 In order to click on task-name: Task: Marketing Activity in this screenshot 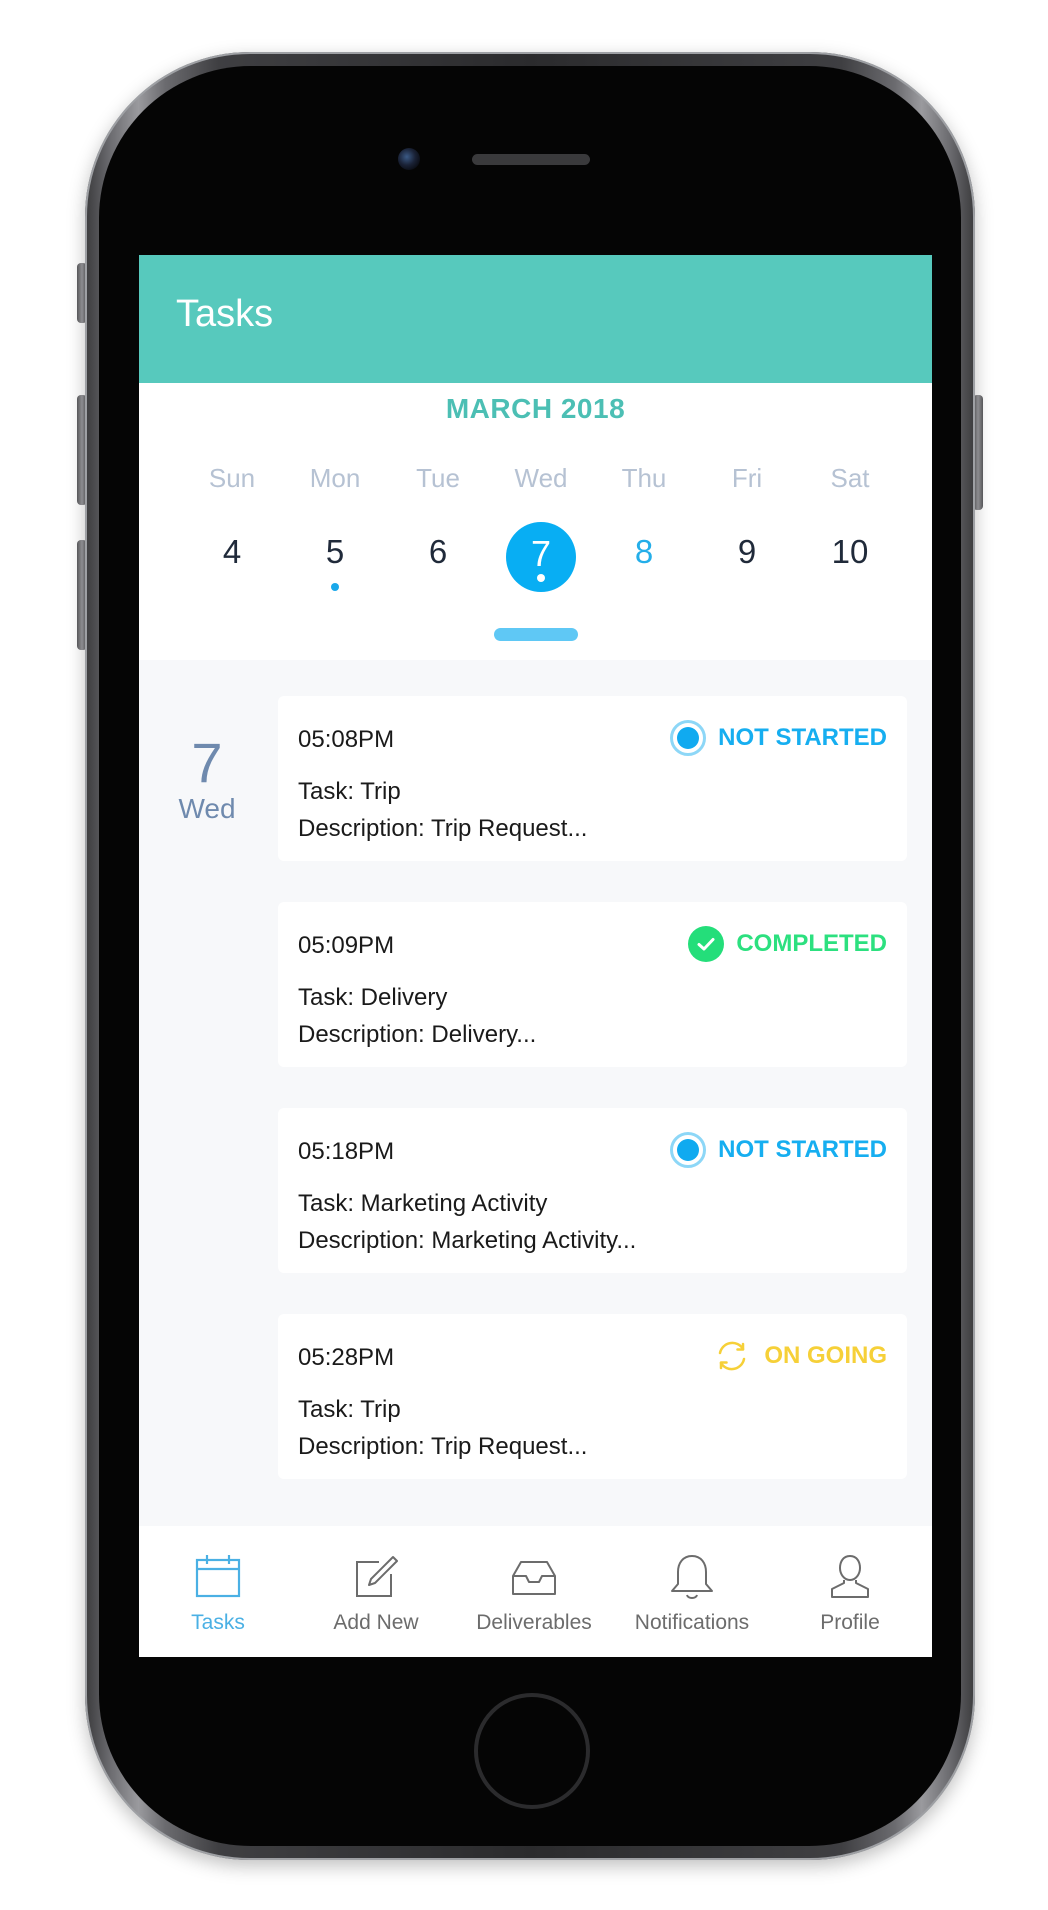, I will do `click(423, 1203)`.